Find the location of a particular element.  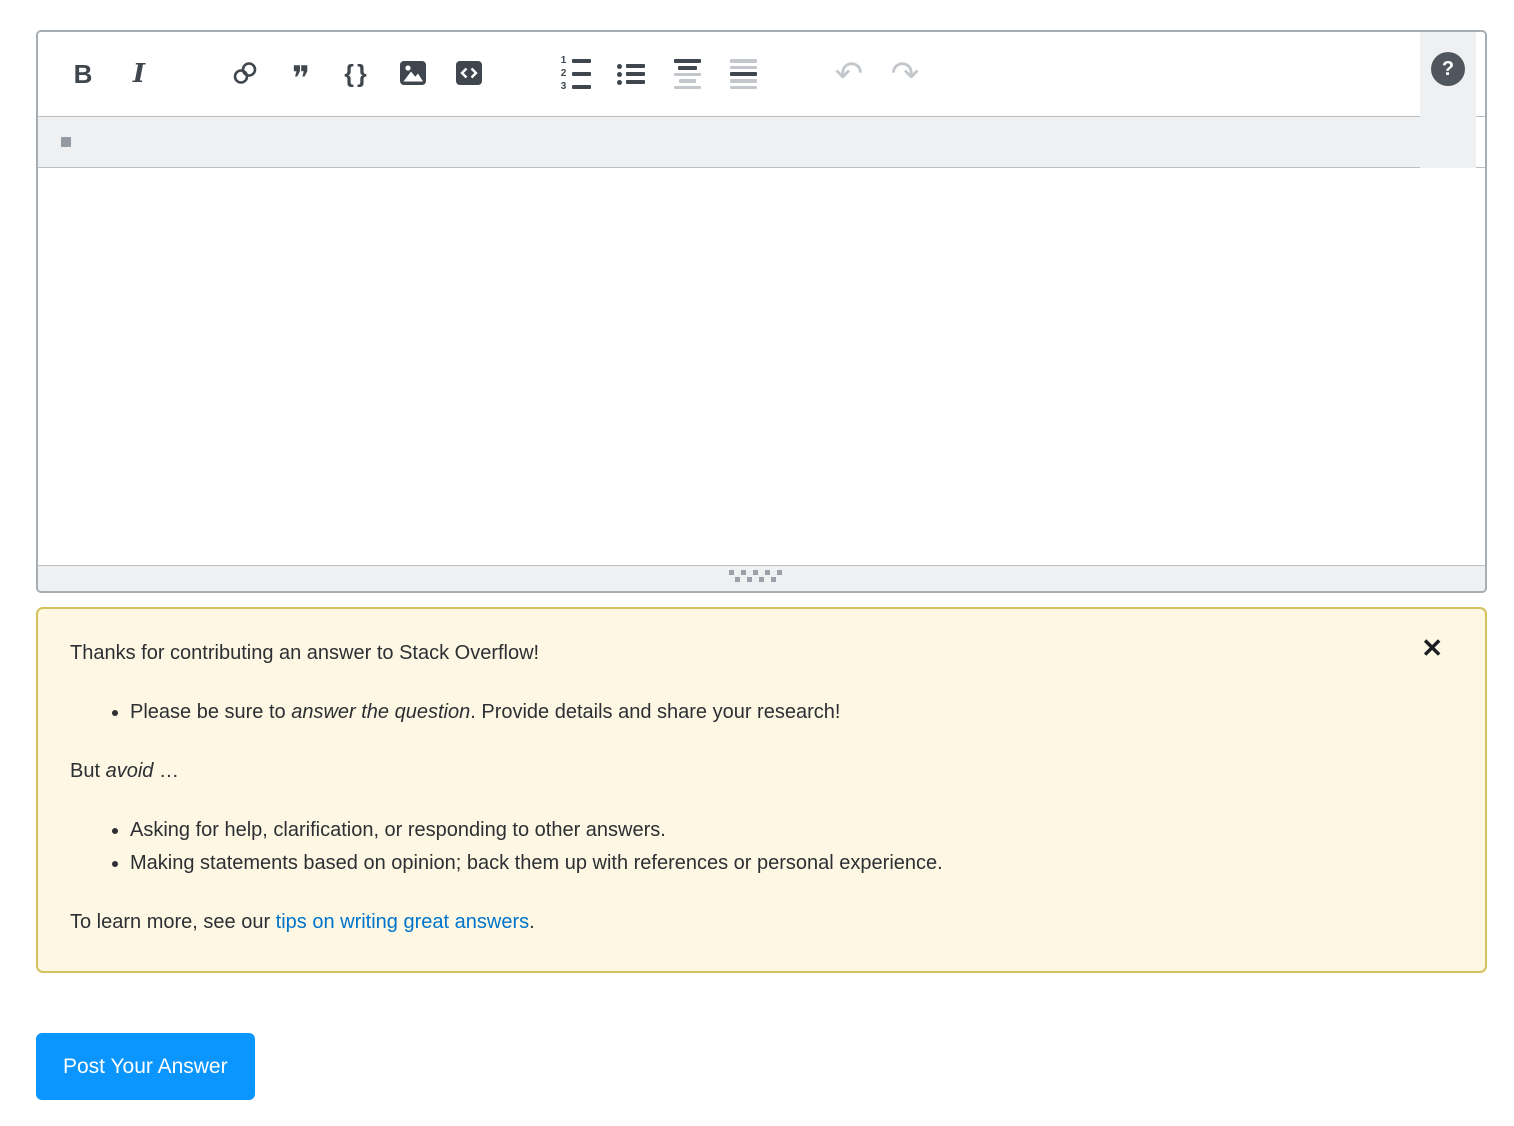

unordered-list-icon is located at coordinates (631, 74).